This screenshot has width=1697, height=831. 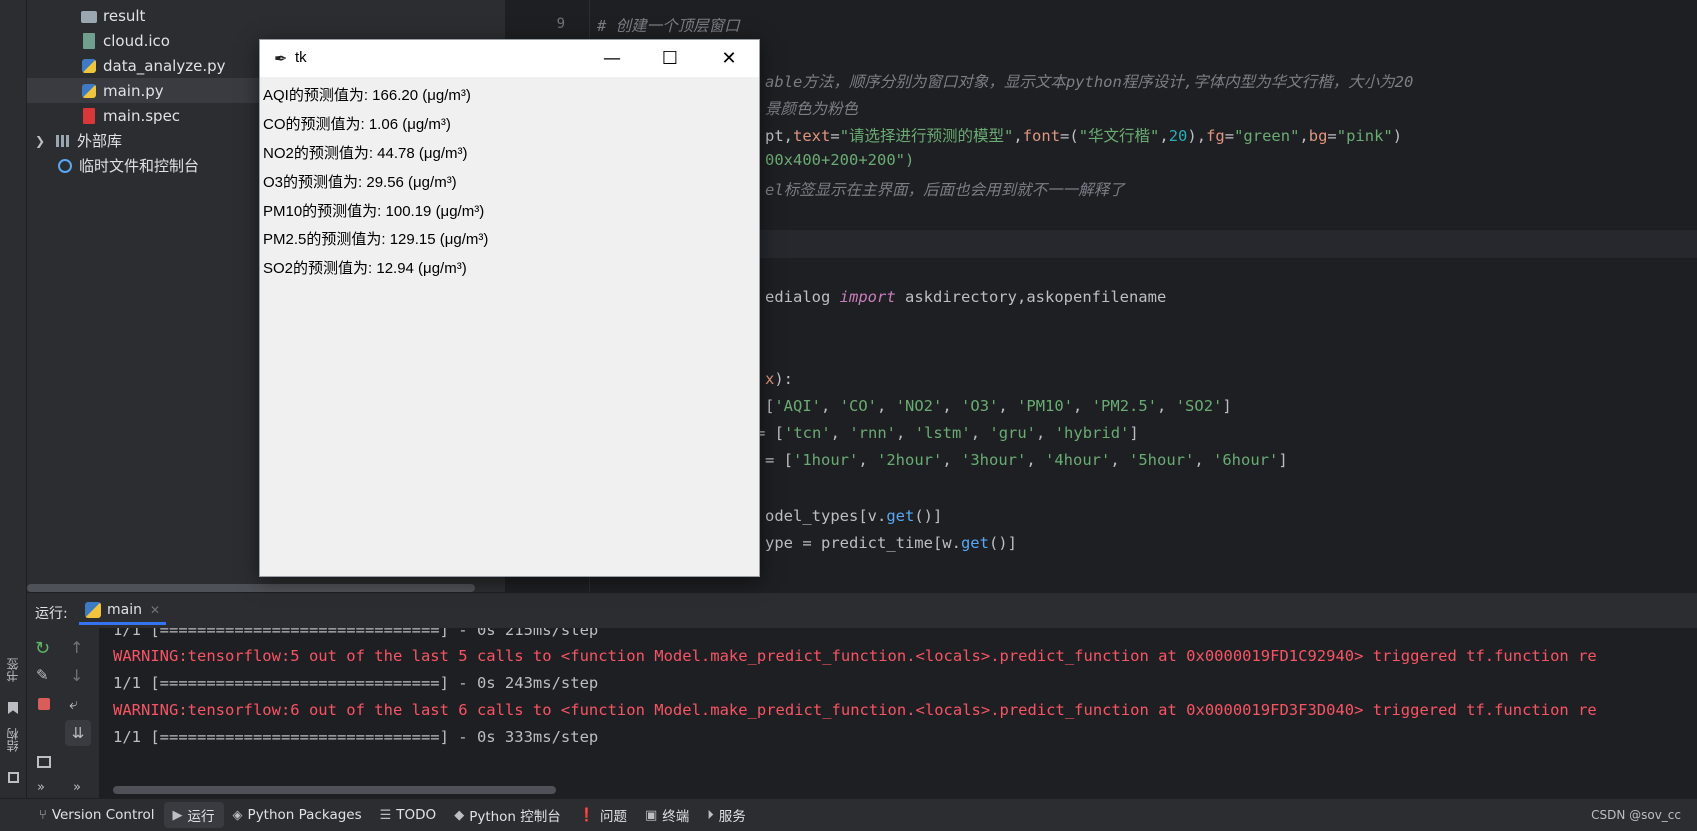 What do you see at coordinates (124, 15) in the screenshot?
I see `tree-item-label: result` at bounding box center [124, 15].